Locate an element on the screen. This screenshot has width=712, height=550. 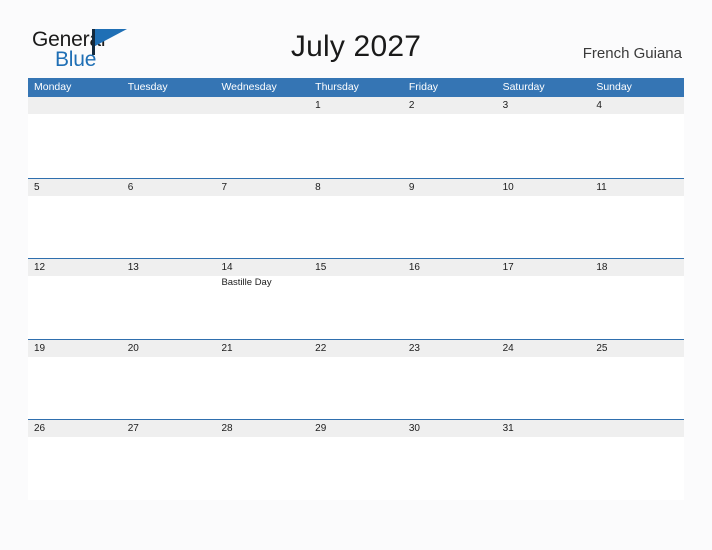
holiday-label: Bastille Day is located at coordinates (246, 282).